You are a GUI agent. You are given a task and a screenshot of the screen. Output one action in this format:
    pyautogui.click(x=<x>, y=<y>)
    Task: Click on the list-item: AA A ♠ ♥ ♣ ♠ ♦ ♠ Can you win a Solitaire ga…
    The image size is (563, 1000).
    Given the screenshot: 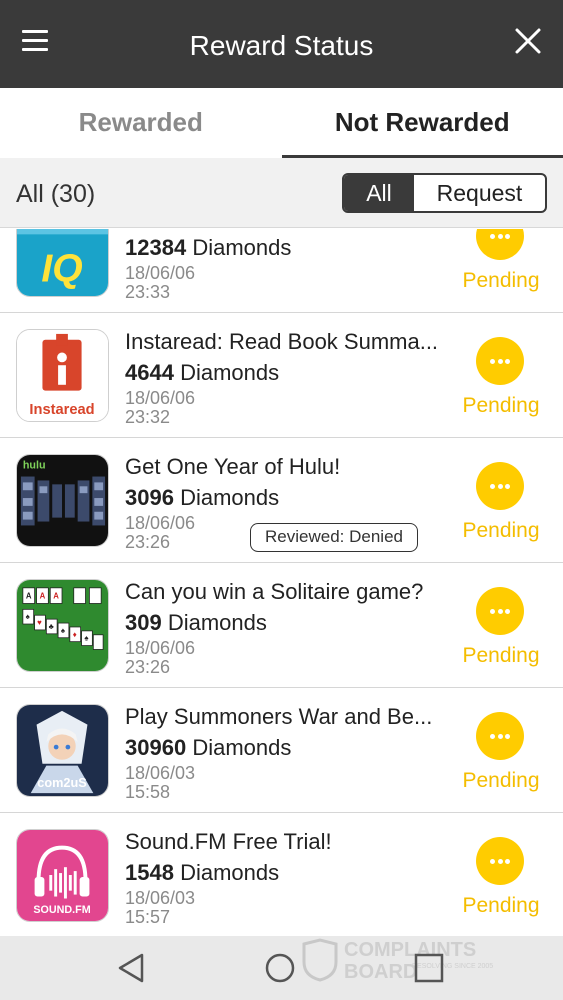 What is the action you would take?
    pyautogui.click(x=281, y=625)
    